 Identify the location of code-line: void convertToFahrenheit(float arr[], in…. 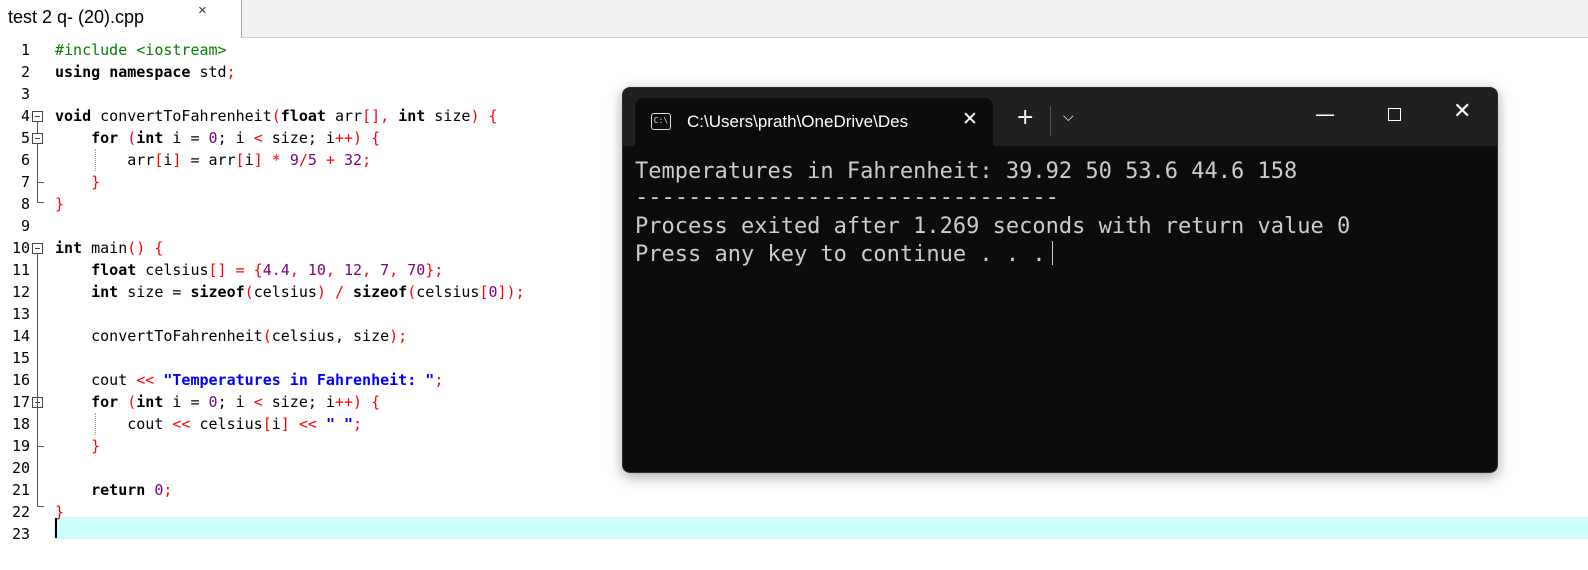
(276, 116).